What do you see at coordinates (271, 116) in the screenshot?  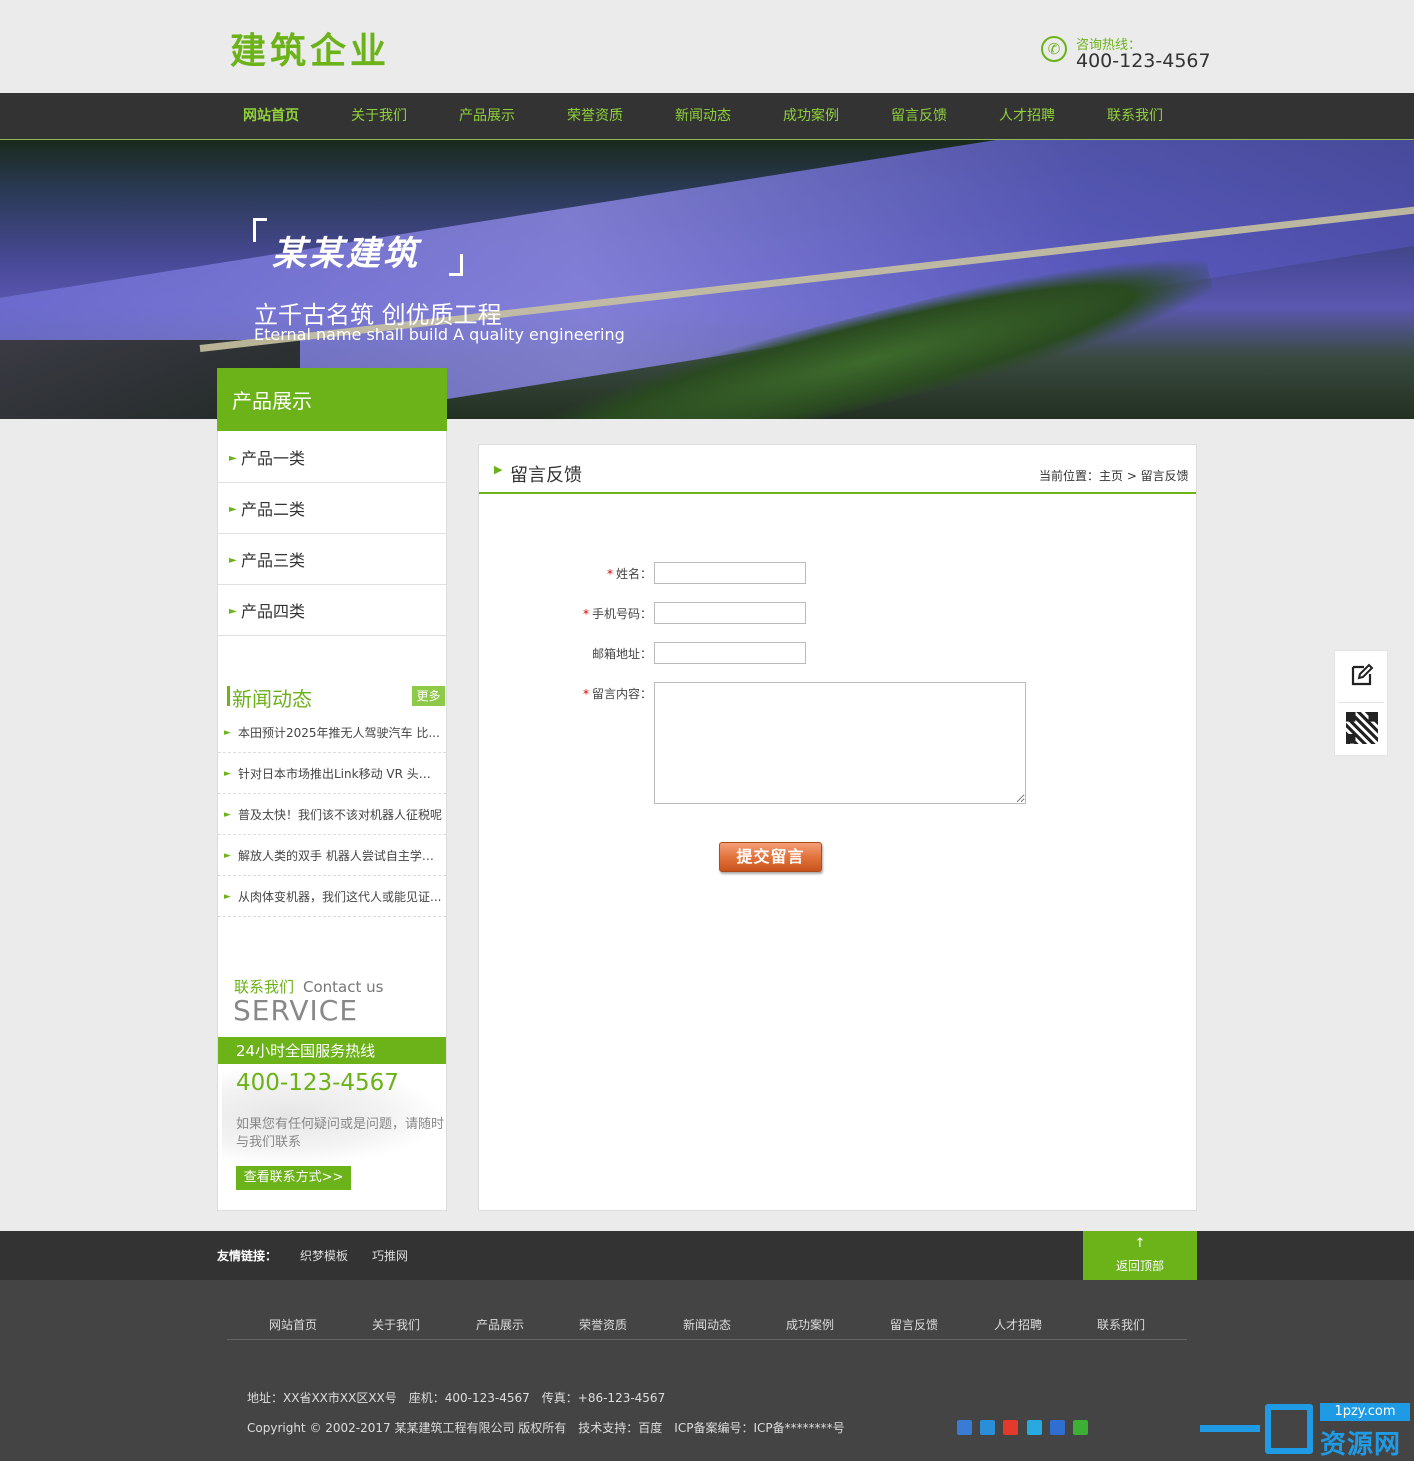 I see `nav-item-home: 网站首页` at bounding box center [271, 116].